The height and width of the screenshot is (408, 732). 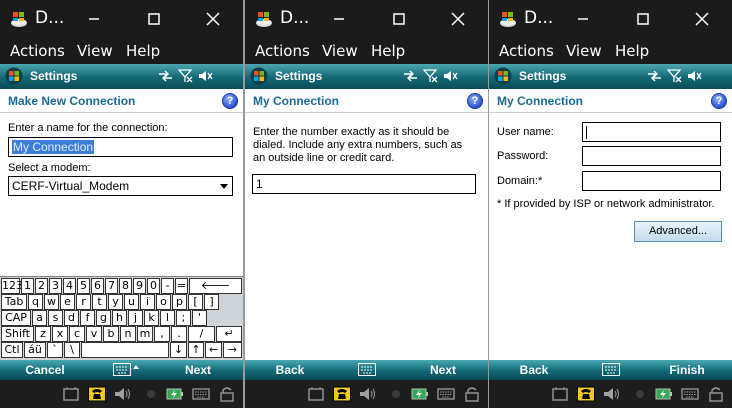 What do you see at coordinates (41, 286) in the screenshot?
I see `key-2: 2` at bounding box center [41, 286].